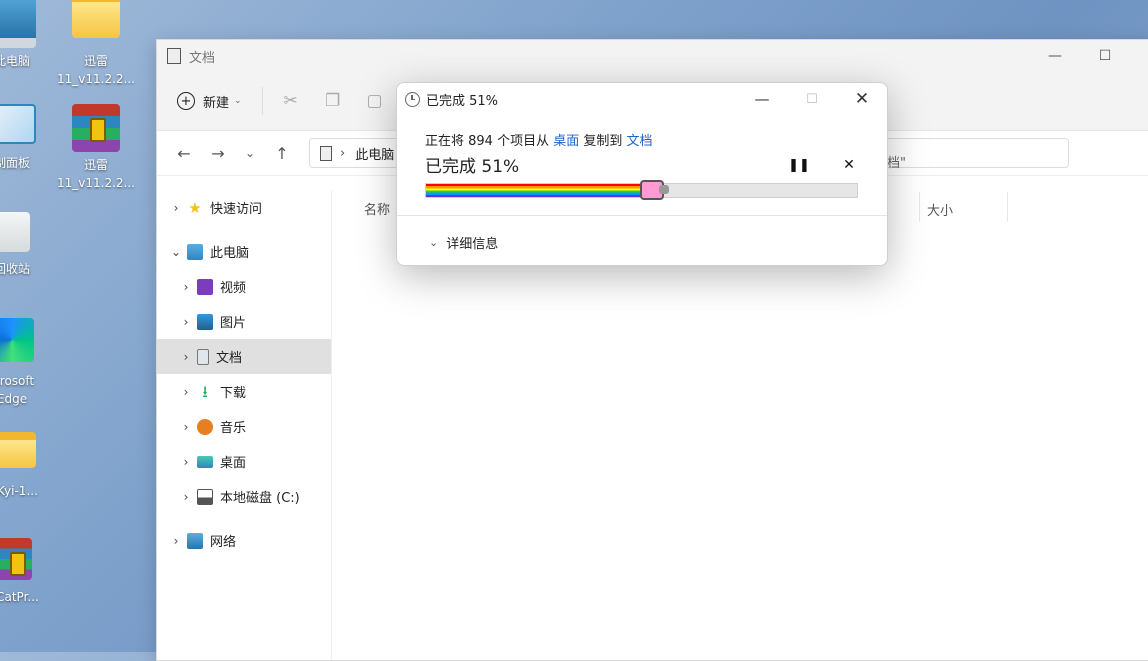 The height and width of the screenshot is (661, 1148). I want to click on cancel-copy-button: ✕, so click(849, 165).